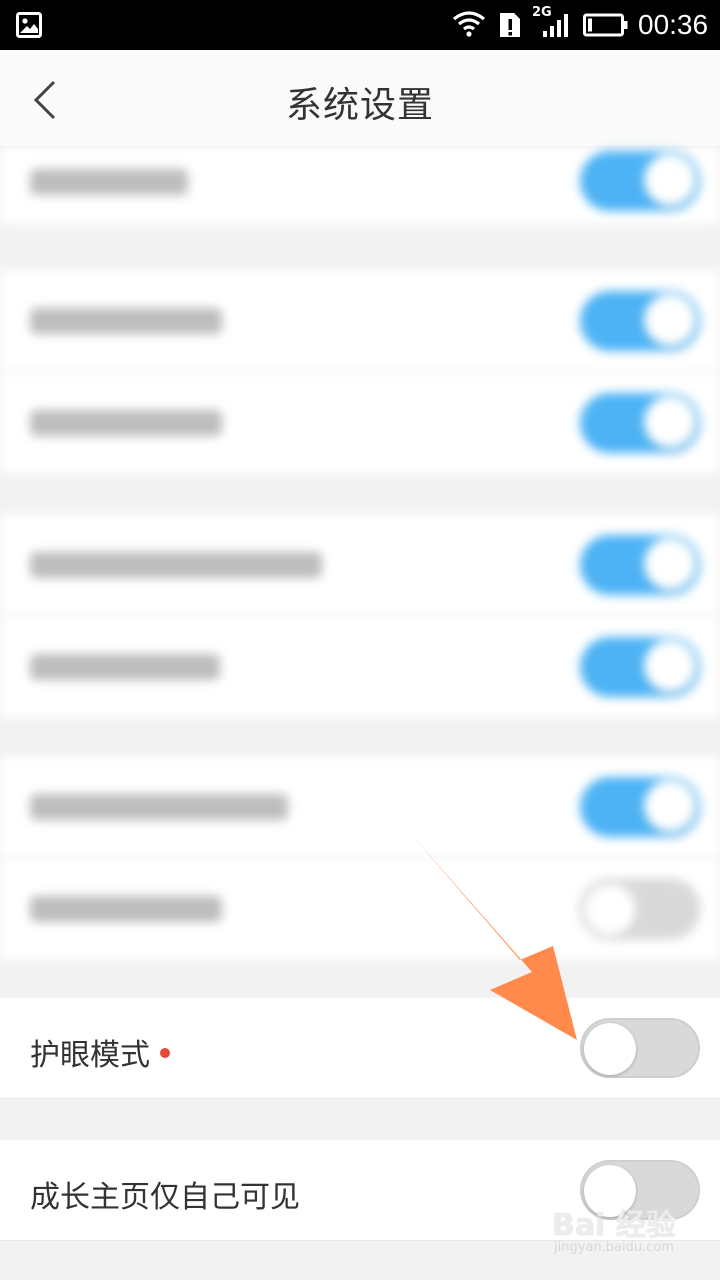 The image size is (720, 1280). Describe the element at coordinates (29, 25) in the screenshot. I see `gallery-notification-icon` at that location.